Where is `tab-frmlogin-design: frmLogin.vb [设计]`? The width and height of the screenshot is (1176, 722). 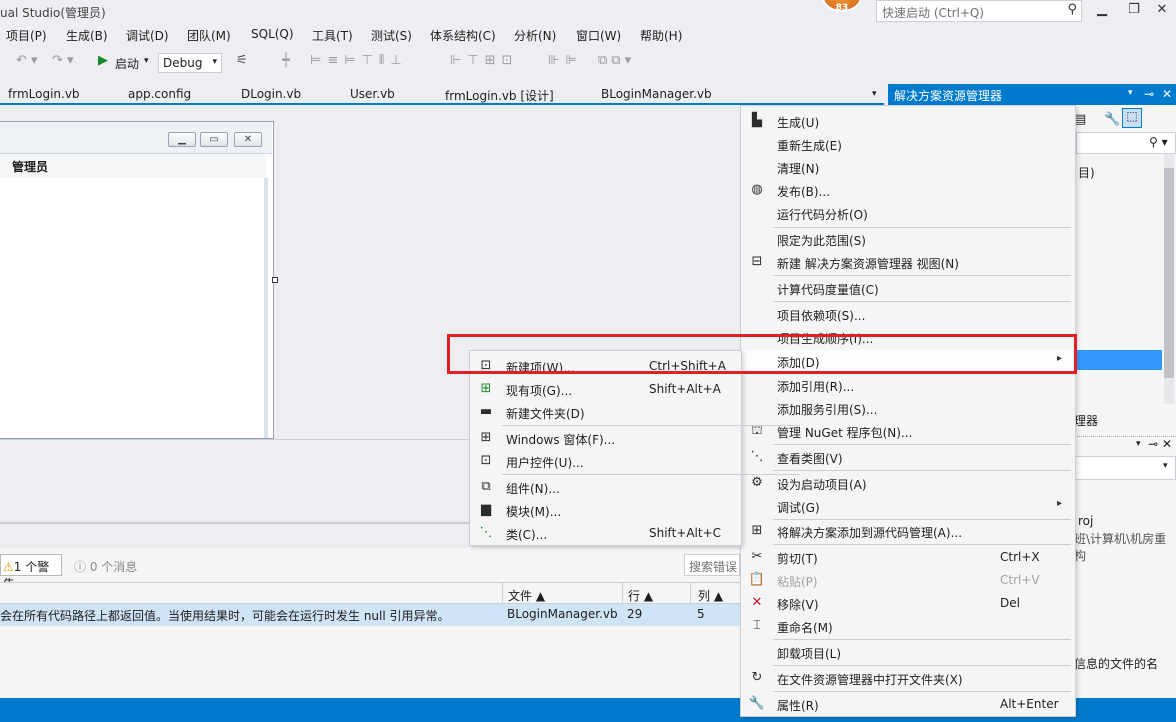 tab-frmlogin-design: frmLogin.vb [设计] is located at coordinates (499, 95).